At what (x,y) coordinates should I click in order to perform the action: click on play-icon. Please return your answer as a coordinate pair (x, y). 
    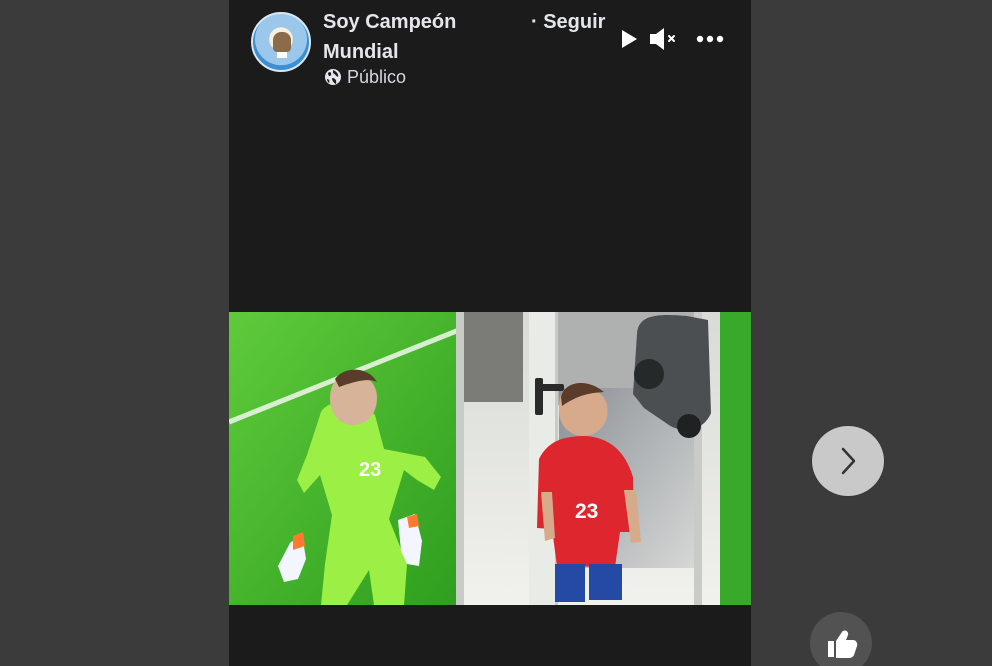
    Looking at the image, I should click on (629, 39).